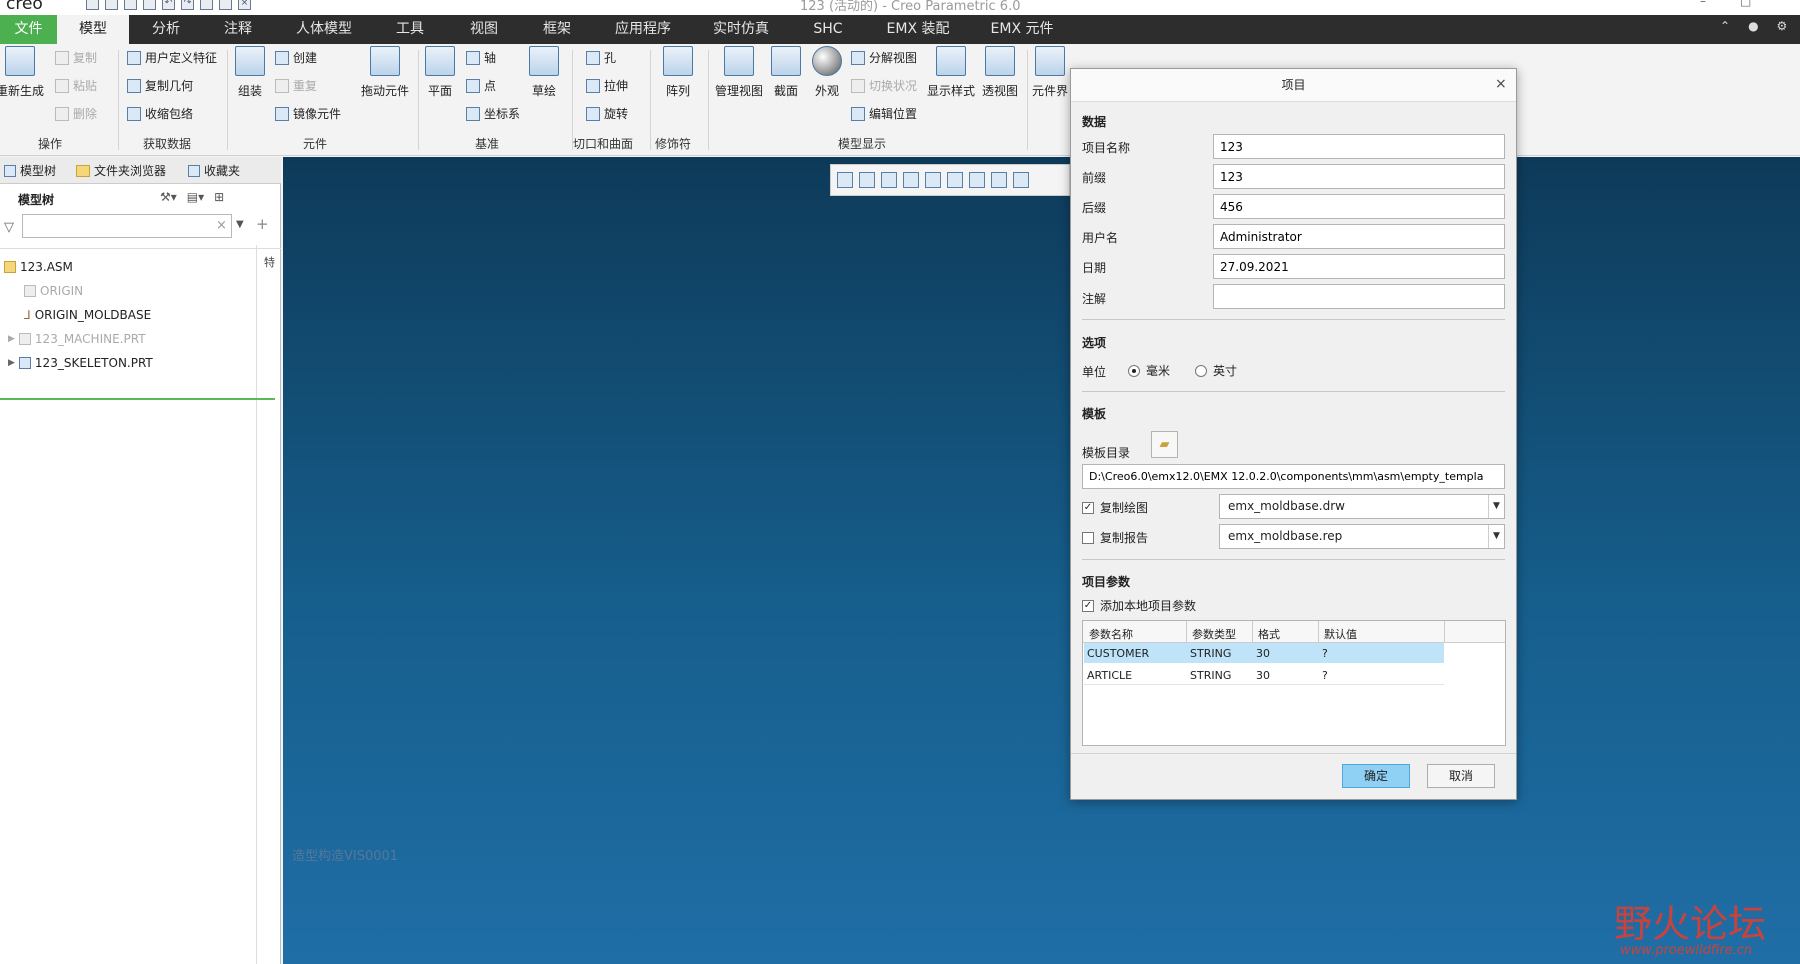  Describe the element at coordinates (1362, 506) in the screenshot. I see `copy-drawing-select: emx_moldbase.drw ▼` at that location.